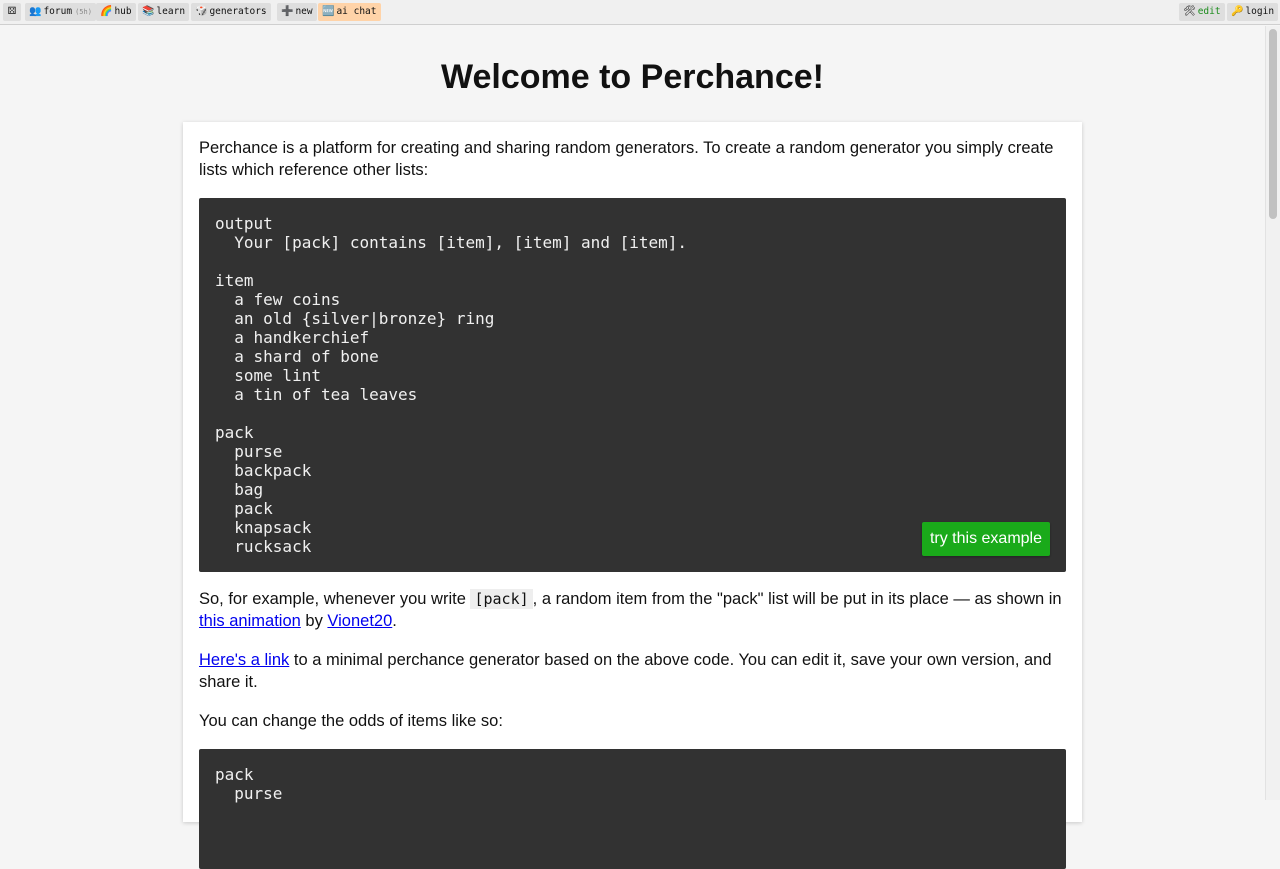 The image size is (1280, 869). Describe the element at coordinates (268, 375) in the screenshot. I see `code-line: some lint` at that location.